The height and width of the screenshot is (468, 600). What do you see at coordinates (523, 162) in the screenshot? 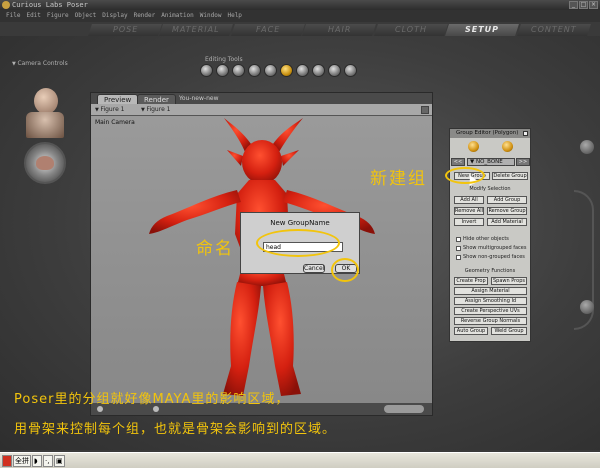
I see `next-group-button: >>` at bounding box center [523, 162].